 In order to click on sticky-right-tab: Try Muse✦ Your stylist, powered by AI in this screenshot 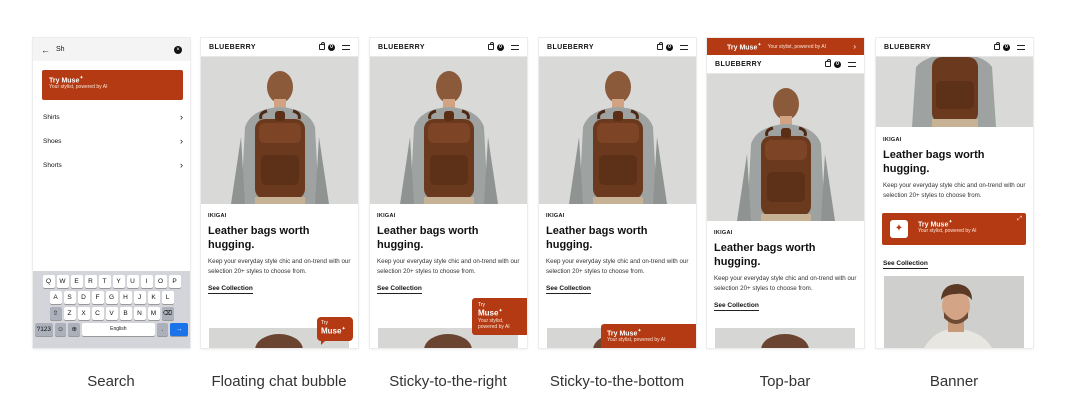, I will do `click(499, 316)`.